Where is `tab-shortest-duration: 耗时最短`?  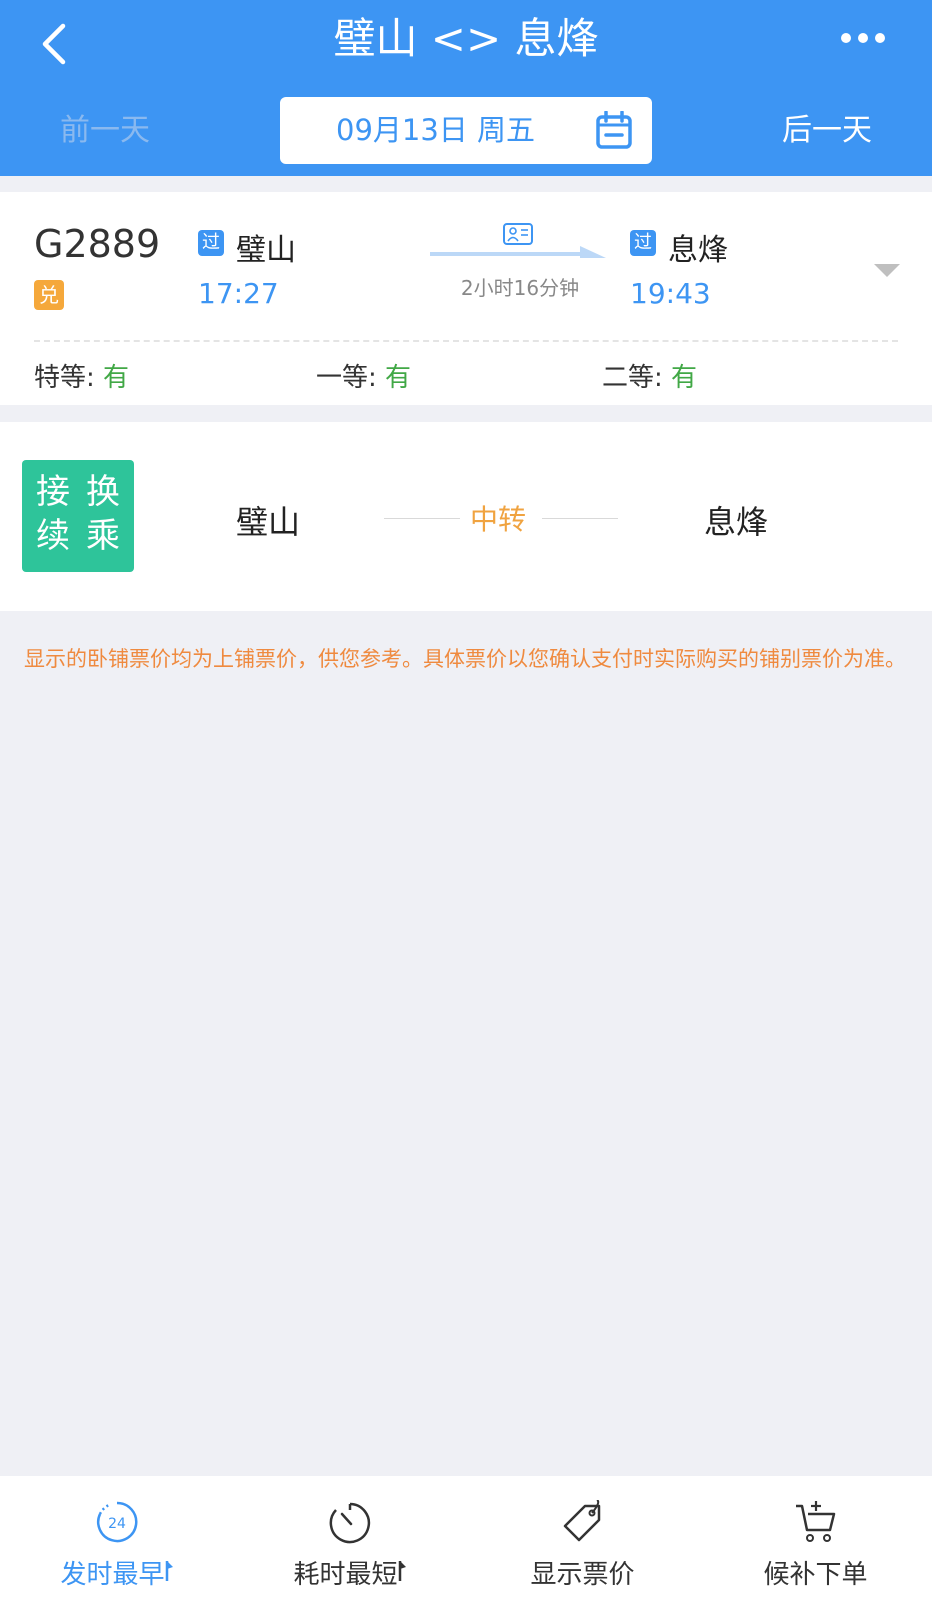 tab-shortest-duration: 耗时最短 is located at coordinates (349, 1538).